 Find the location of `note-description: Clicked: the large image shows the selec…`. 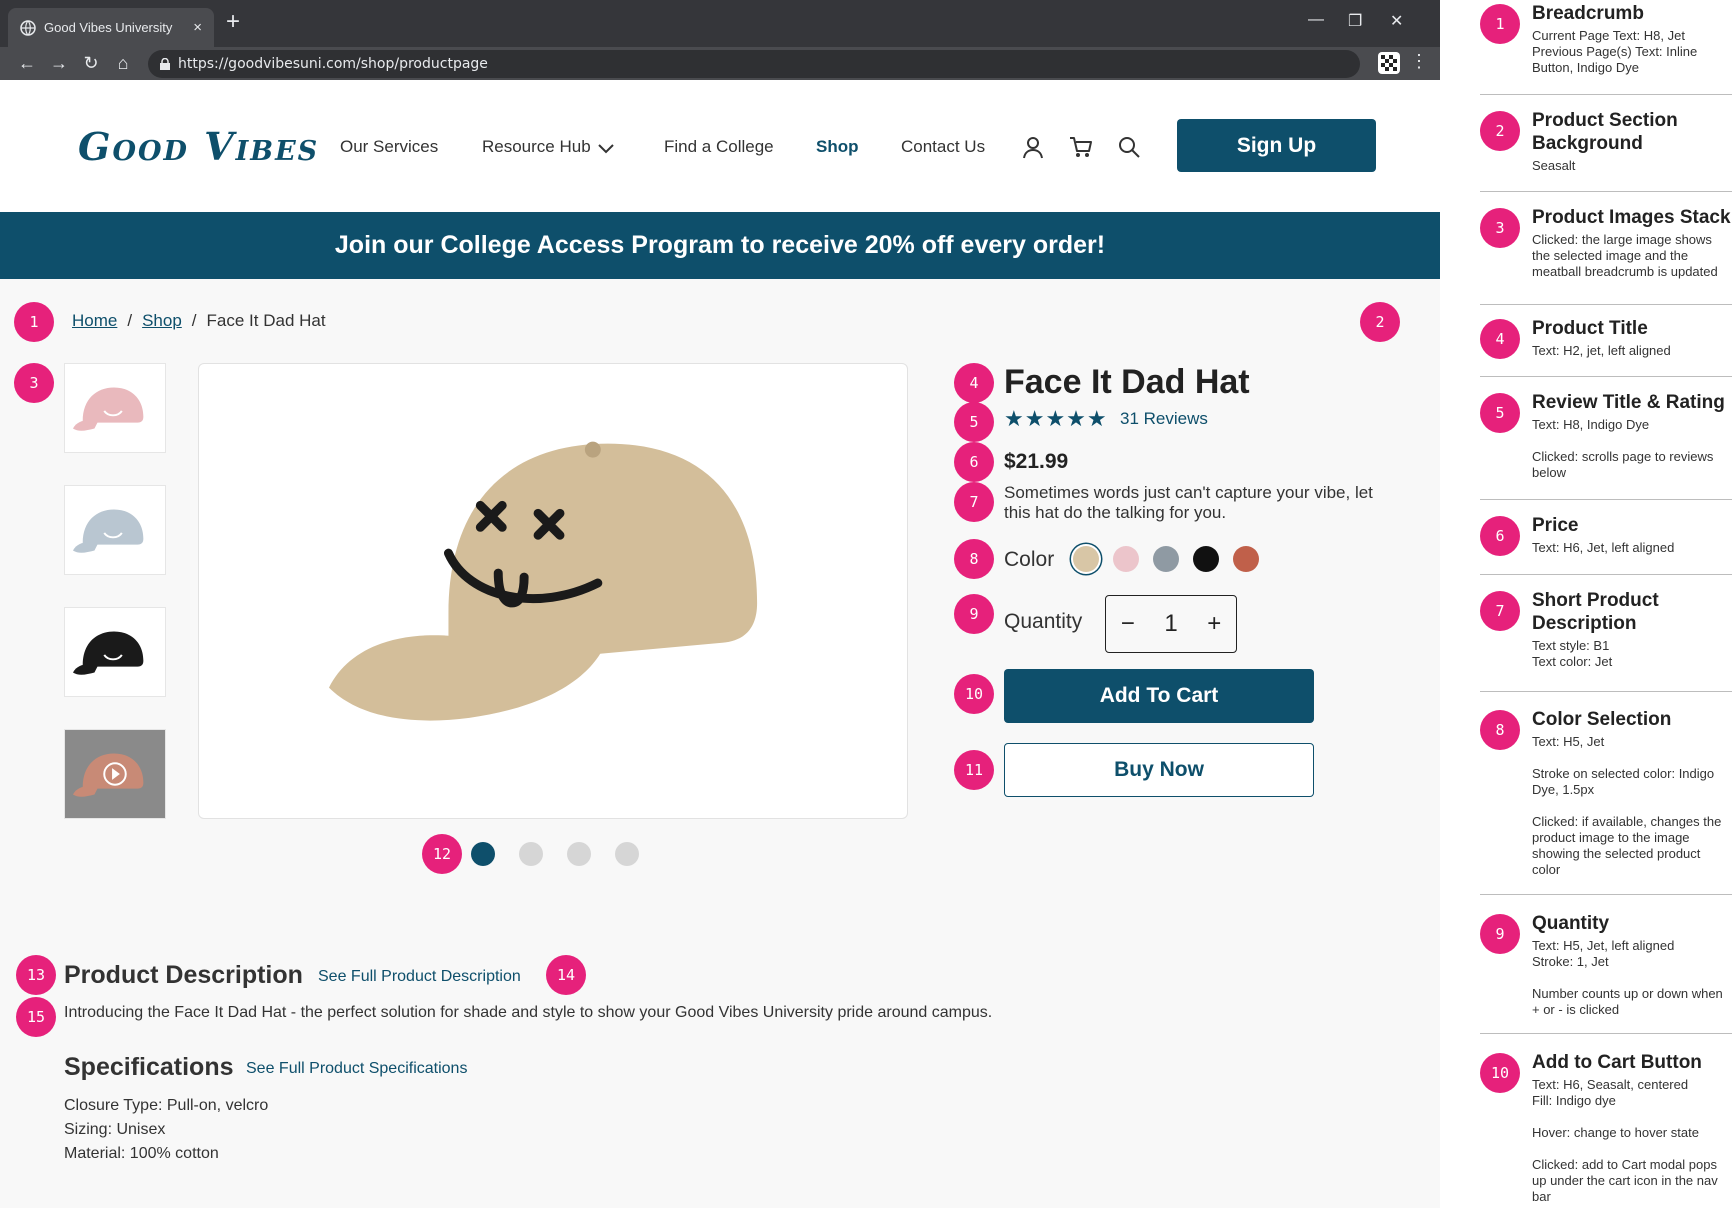

note-description: Clicked: the large image shows the selec… is located at coordinates (1625, 255).